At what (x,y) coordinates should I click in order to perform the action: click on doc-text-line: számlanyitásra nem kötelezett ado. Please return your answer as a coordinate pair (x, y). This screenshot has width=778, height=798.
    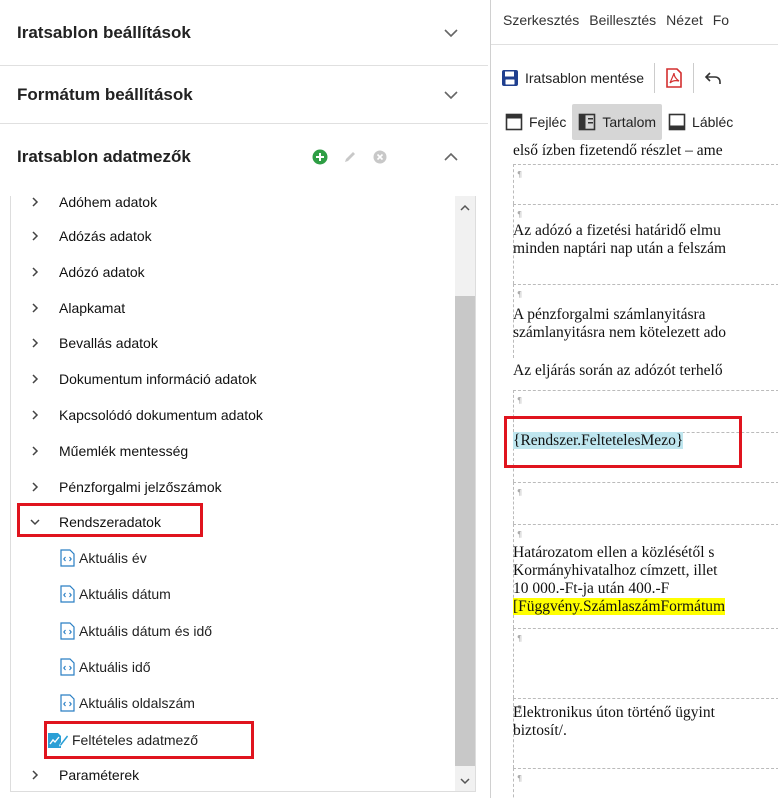
    Looking at the image, I should click on (620, 332).